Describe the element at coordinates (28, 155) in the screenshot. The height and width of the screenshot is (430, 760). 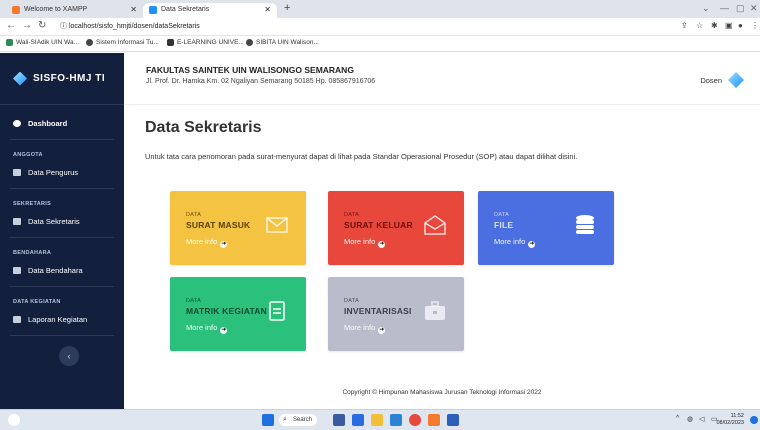
I see `sidebar-heading: ANGGOTA` at that location.